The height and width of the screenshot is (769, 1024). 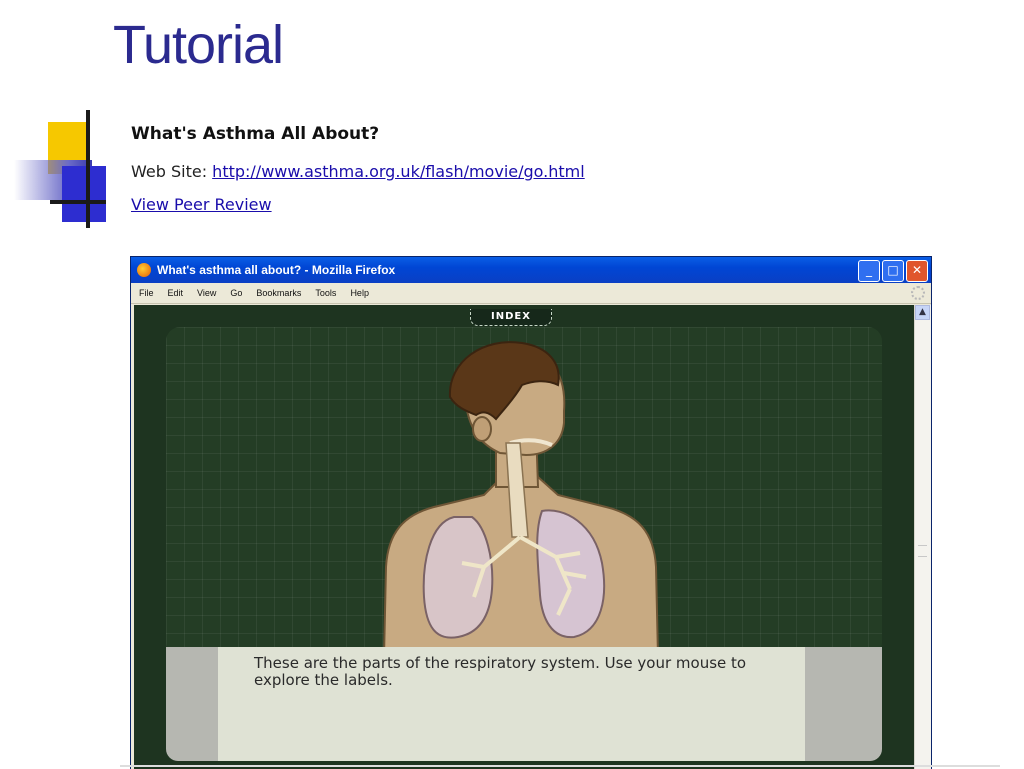 I want to click on menu-bookmarks: Bookmarks, so click(x=278, y=293).